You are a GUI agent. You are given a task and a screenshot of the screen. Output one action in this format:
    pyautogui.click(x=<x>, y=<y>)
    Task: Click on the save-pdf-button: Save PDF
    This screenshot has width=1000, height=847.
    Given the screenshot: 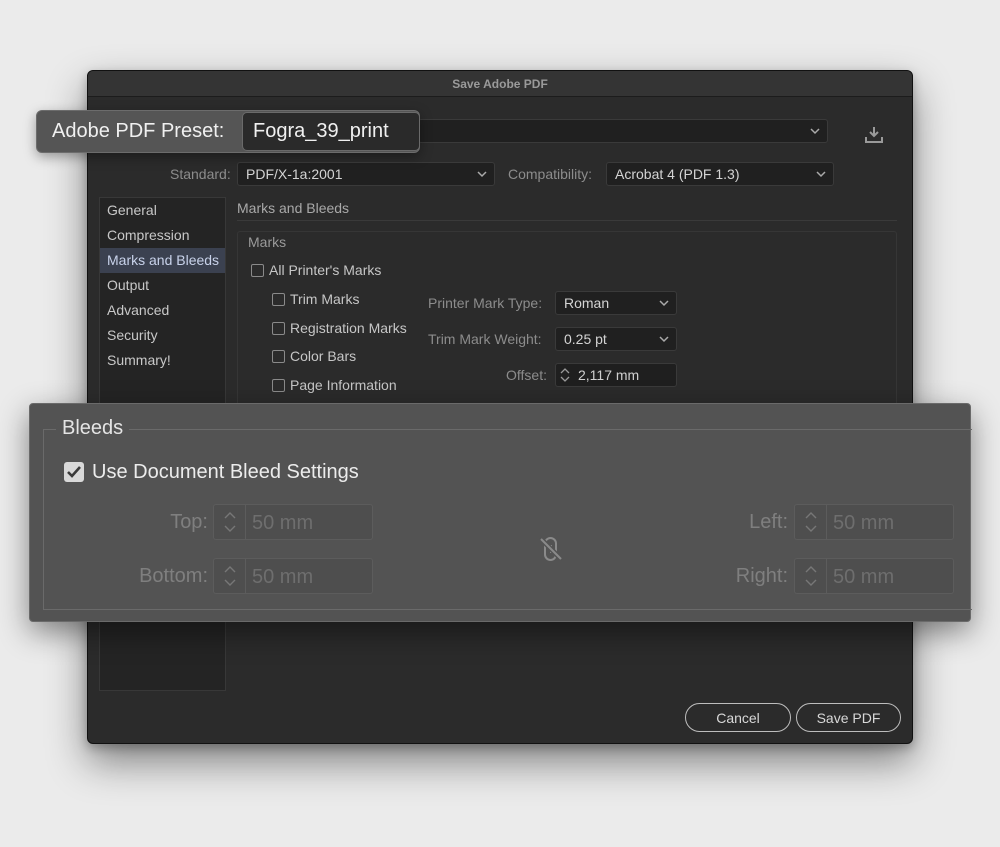 What is the action you would take?
    pyautogui.click(x=848, y=717)
    